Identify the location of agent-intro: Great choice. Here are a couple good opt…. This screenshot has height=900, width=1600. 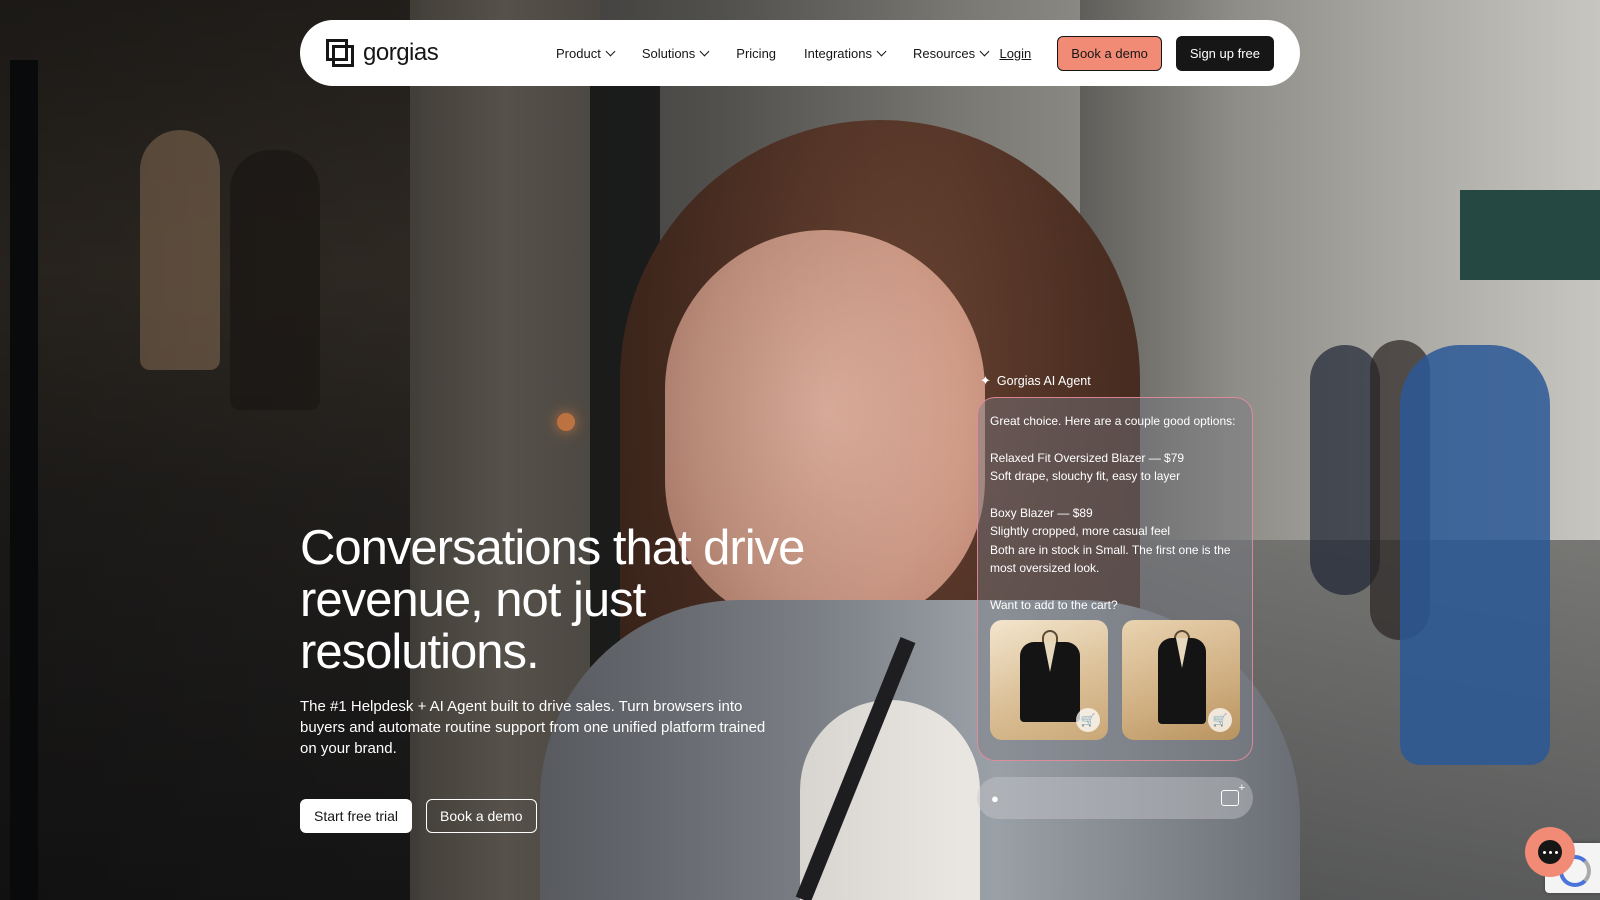
(1113, 421).